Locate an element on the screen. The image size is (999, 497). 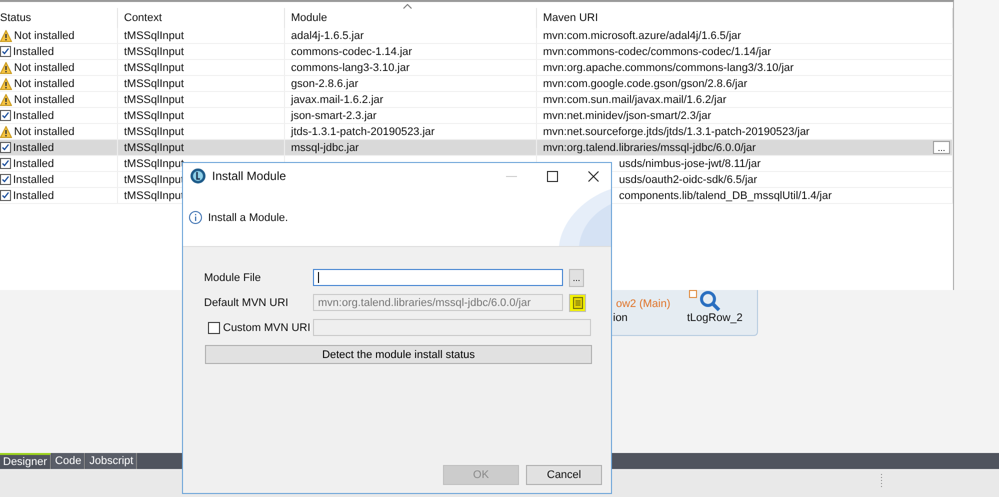
text-cursor is located at coordinates (318, 277).